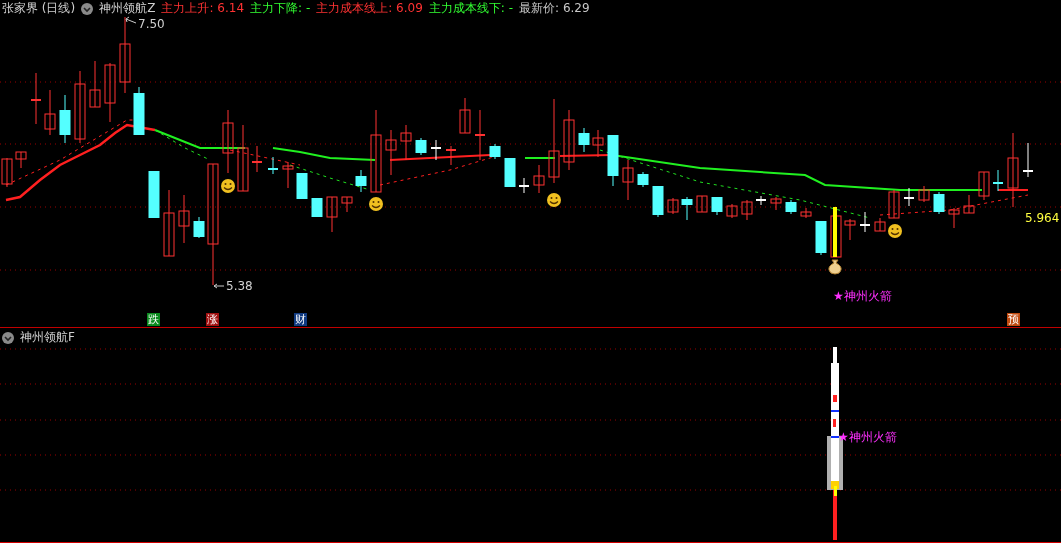 This screenshot has height=543, width=1061. What do you see at coordinates (300, 319) in the screenshot?
I see `signal-marker: 财` at bounding box center [300, 319].